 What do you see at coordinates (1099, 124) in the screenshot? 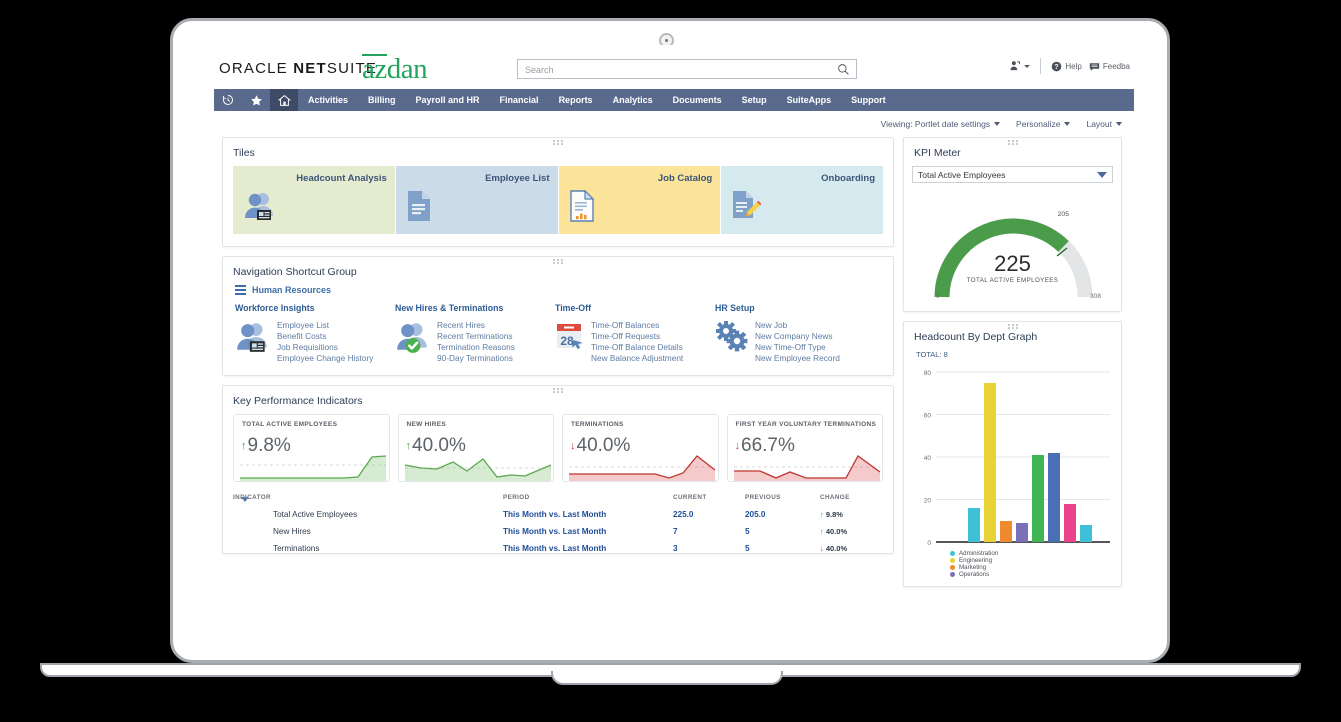
I see `layout-label: Layout` at bounding box center [1099, 124].